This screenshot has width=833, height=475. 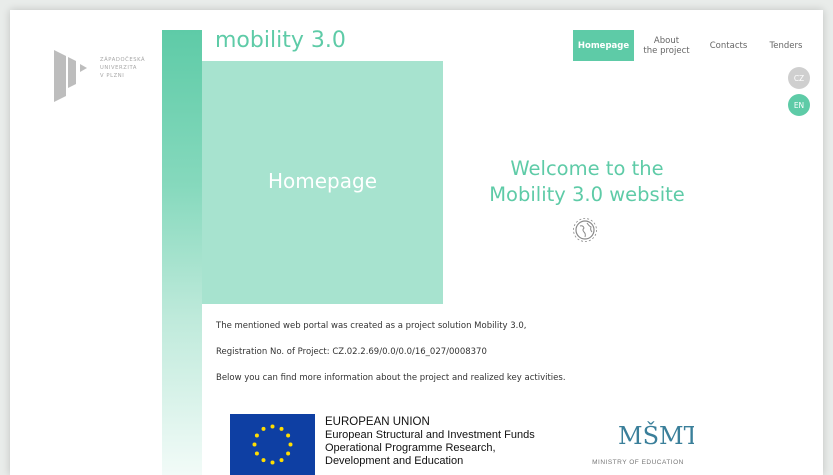 I want to click on university-logo-icon, so click(x=70, y=76).